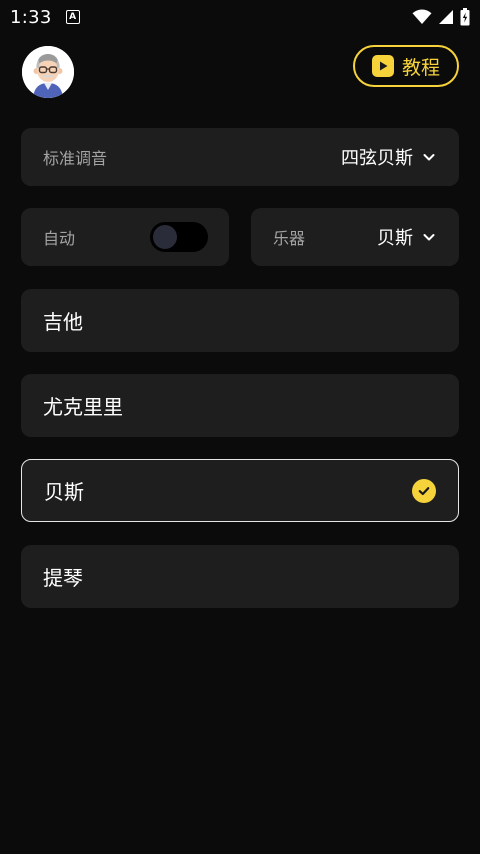  I want to click on option-label: 尤克里里, so click(83, 407).